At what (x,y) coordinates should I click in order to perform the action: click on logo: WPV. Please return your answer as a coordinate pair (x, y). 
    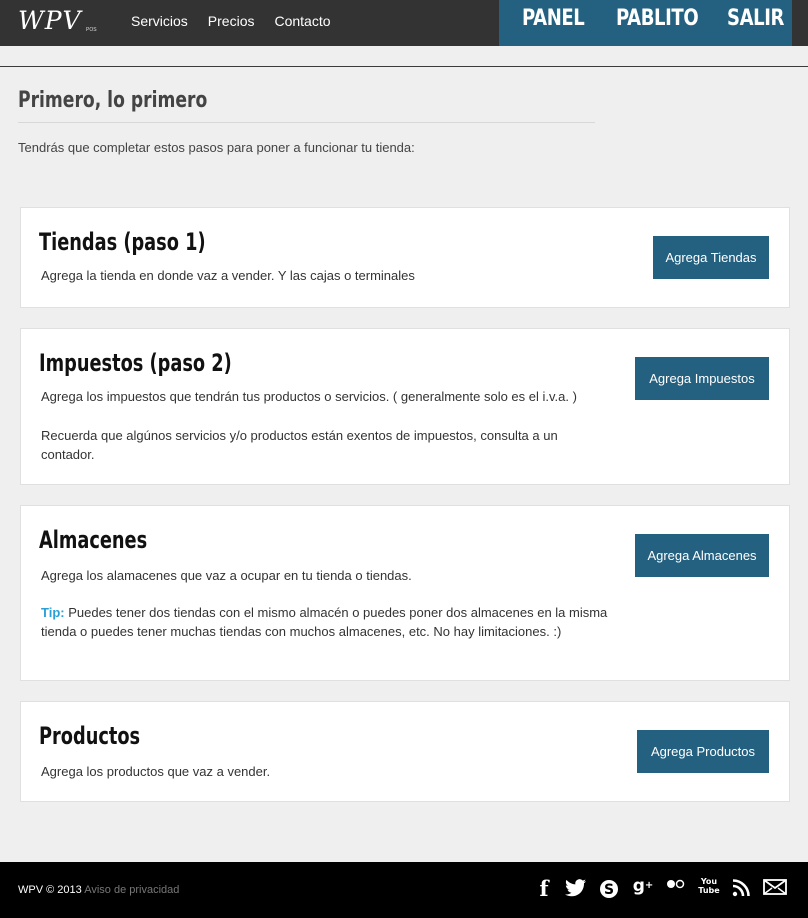
    Looking at the image, I should click on (50, 20).